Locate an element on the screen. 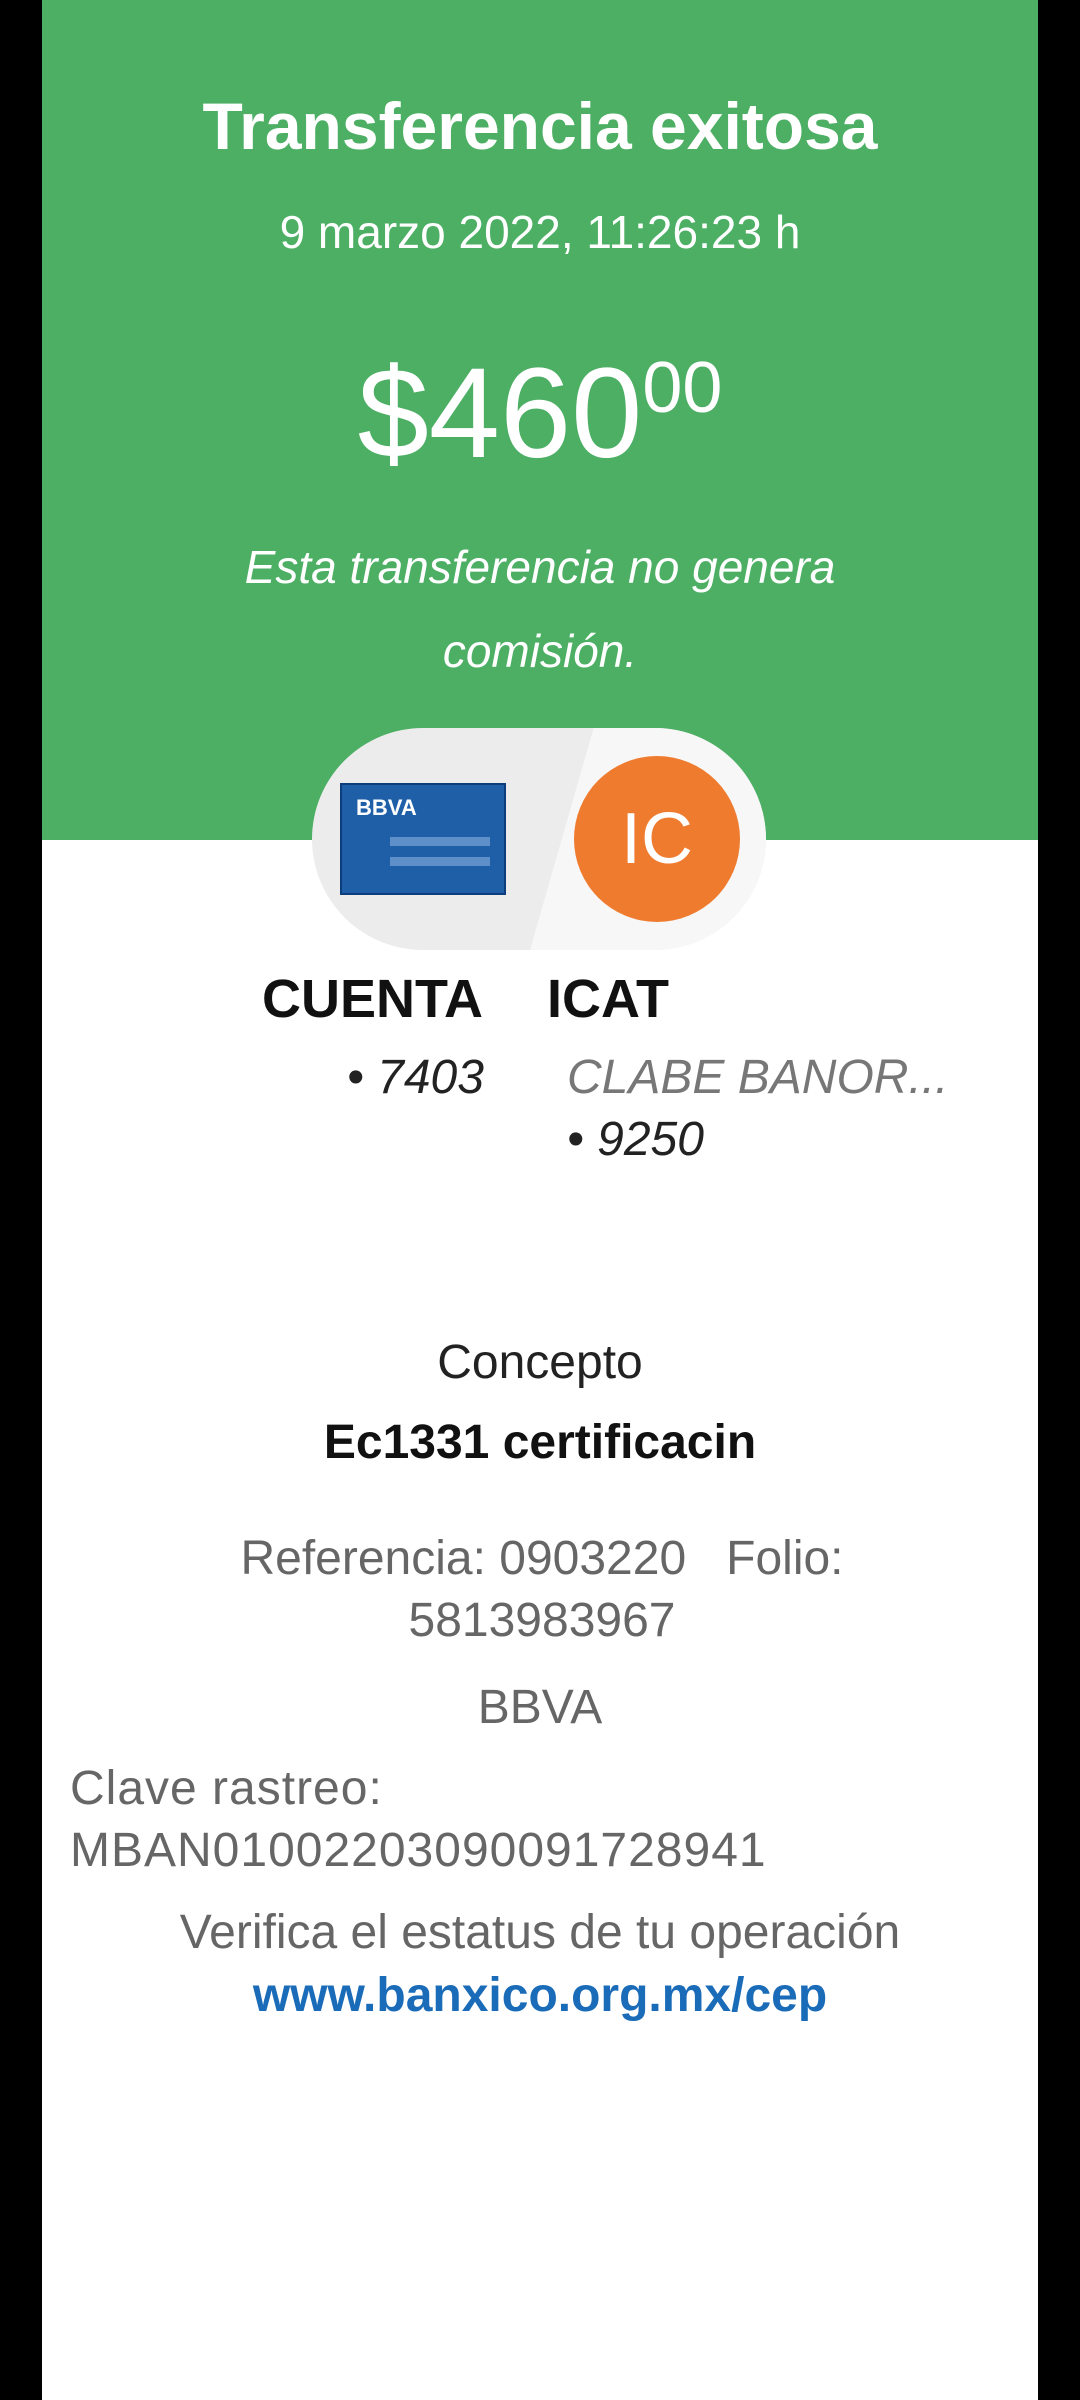 The image size is (1080, 2400). concept-value: Ec1331 certificacin is located at coordinates (540, 1442).